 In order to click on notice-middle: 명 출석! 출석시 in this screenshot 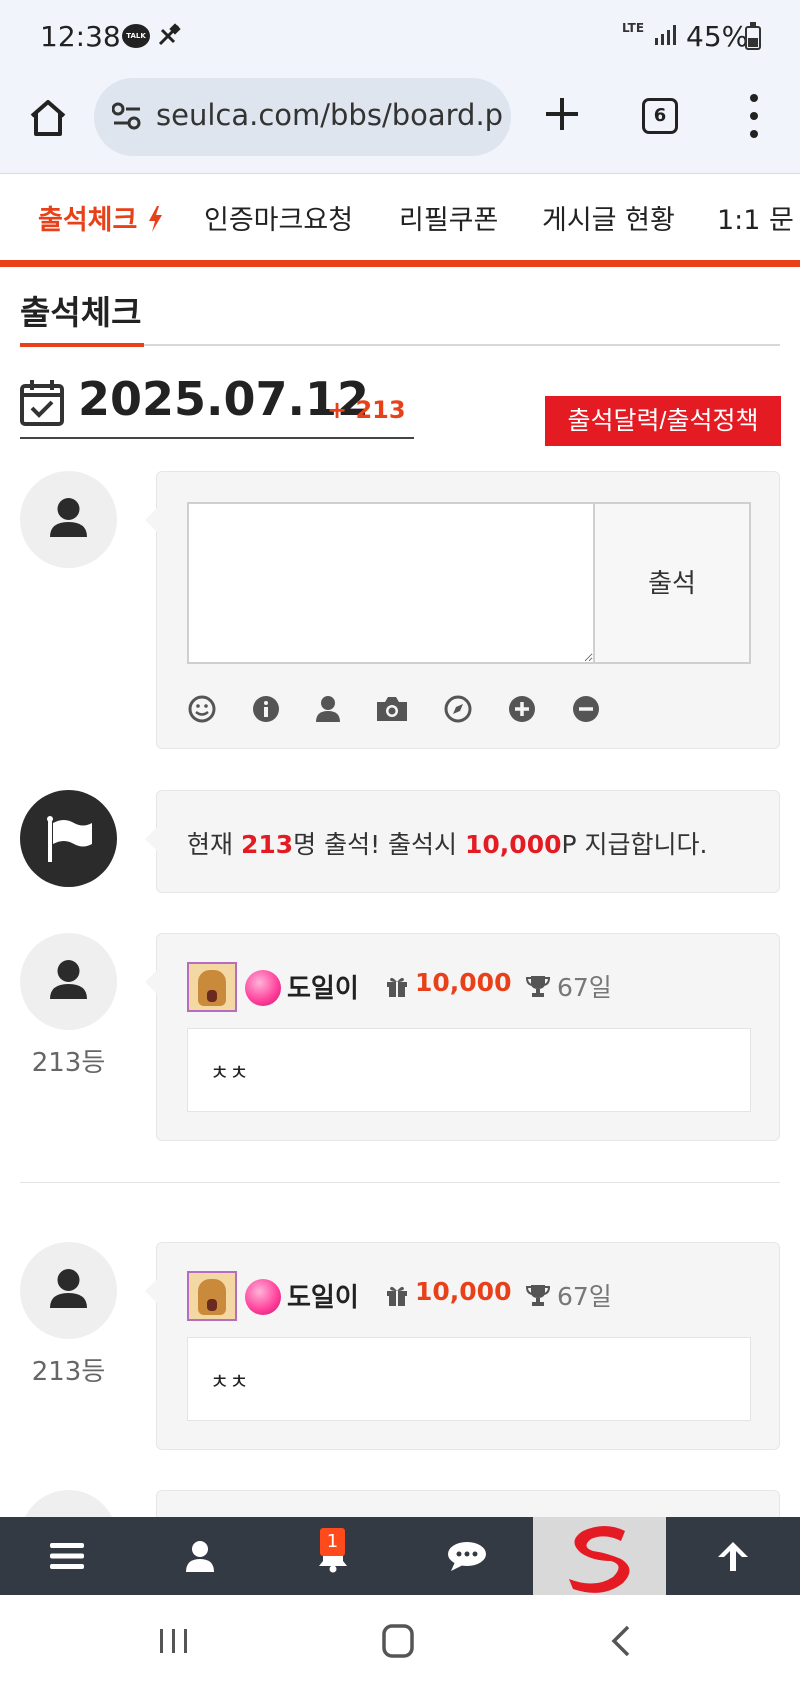, I will do `click(379, 844)`.